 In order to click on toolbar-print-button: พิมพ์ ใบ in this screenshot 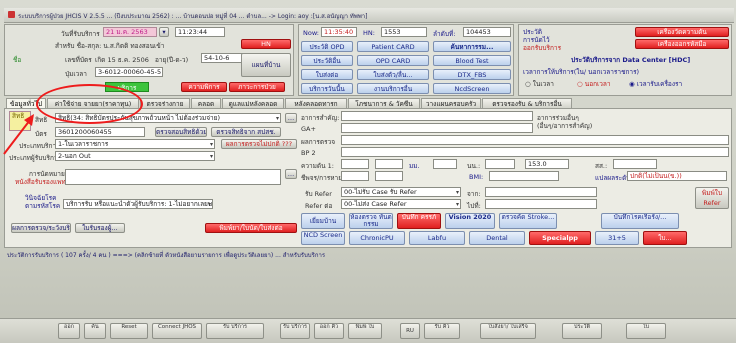, I will do `click(365, 331)`.